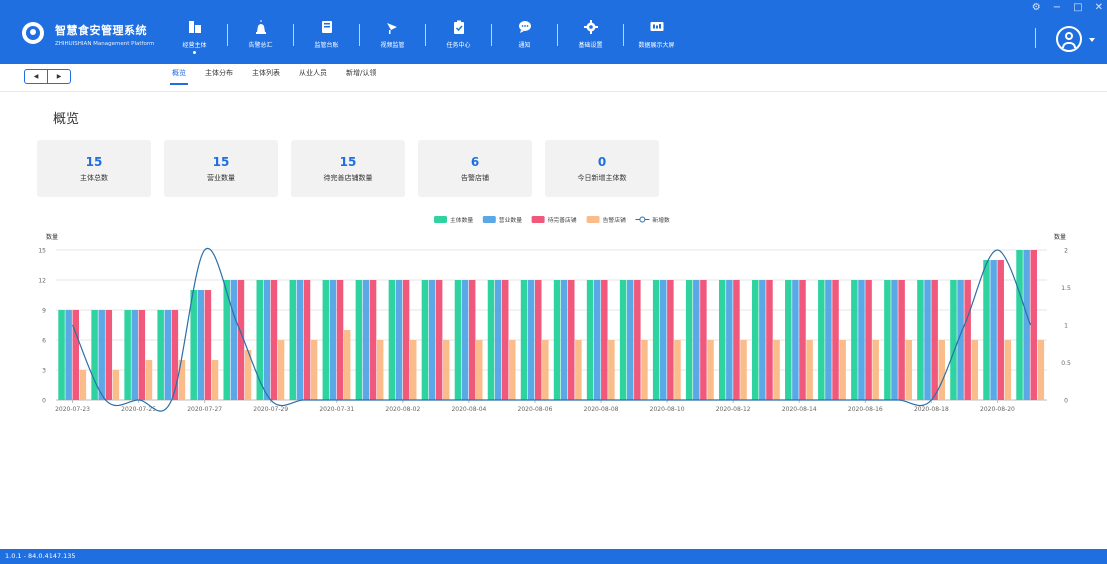 This screenshot has width=1107, height=564. Describe the element at coordinates (36, 76) in the screenshot. I see `prev-tab-button: ◀` at that location.